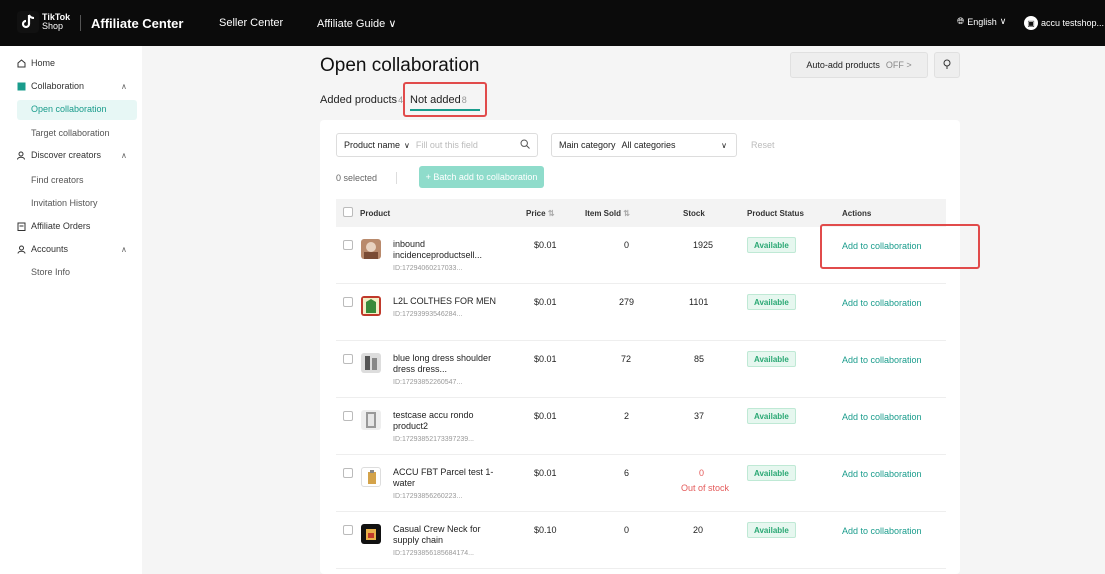  Describe the element at coordinates (627, 302) in the screenshot. I see `item-sold: 279` at that location.